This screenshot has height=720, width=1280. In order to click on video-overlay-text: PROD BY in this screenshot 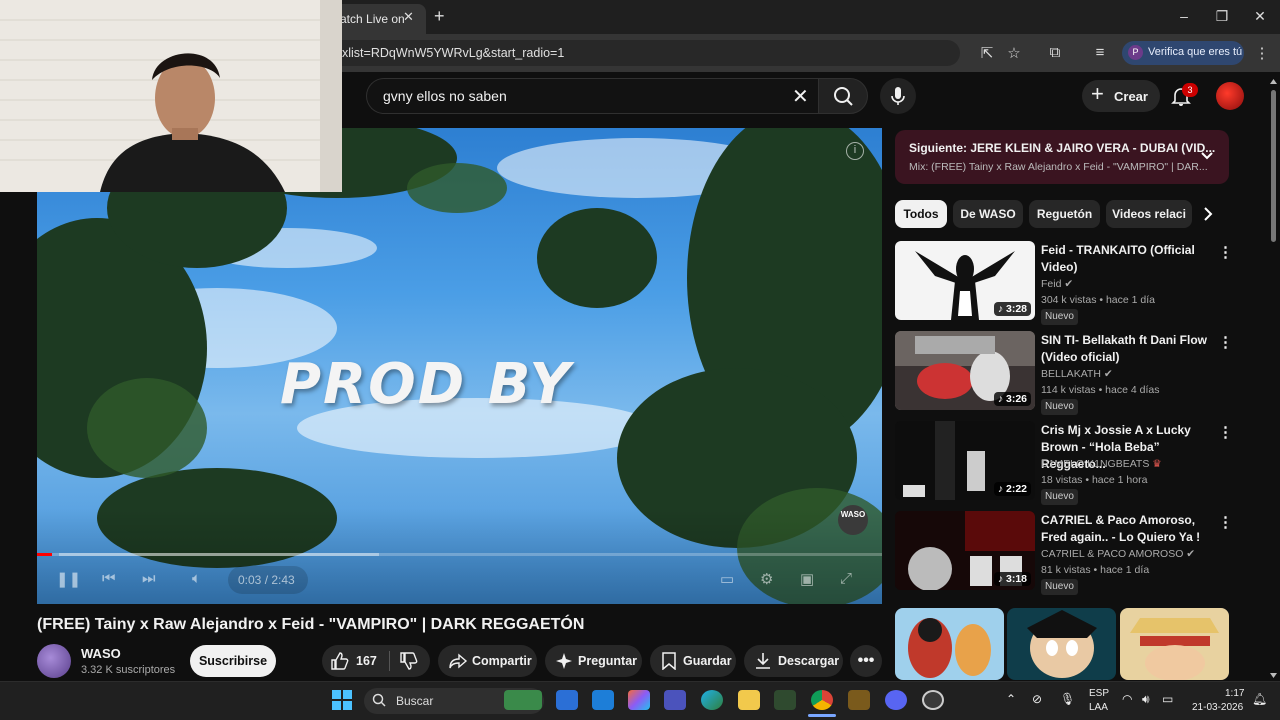, I will do `click(426, 384)`.